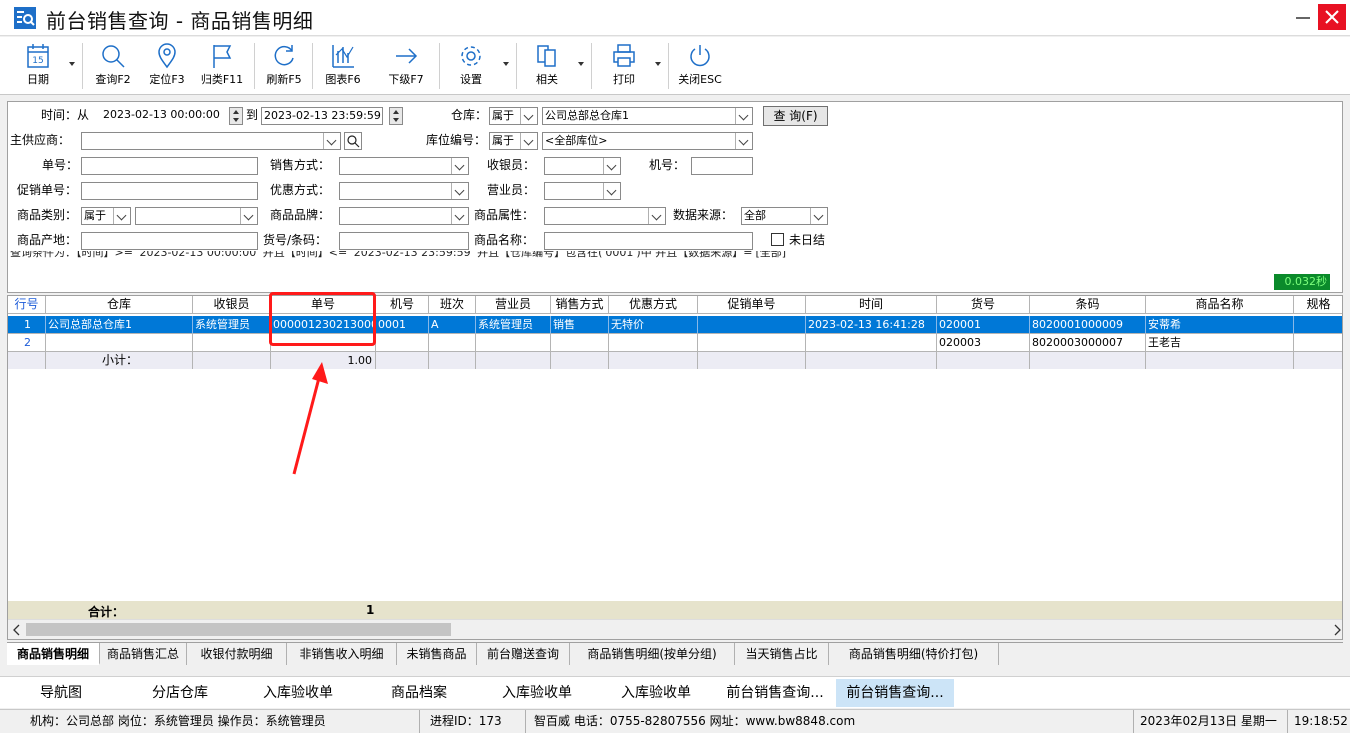 Image resolution: width=1350 pixels, height=733 pixels. Describe the element at coordinates (119, 305) in the screenshot. I see `col-header: 仓库` at that location.